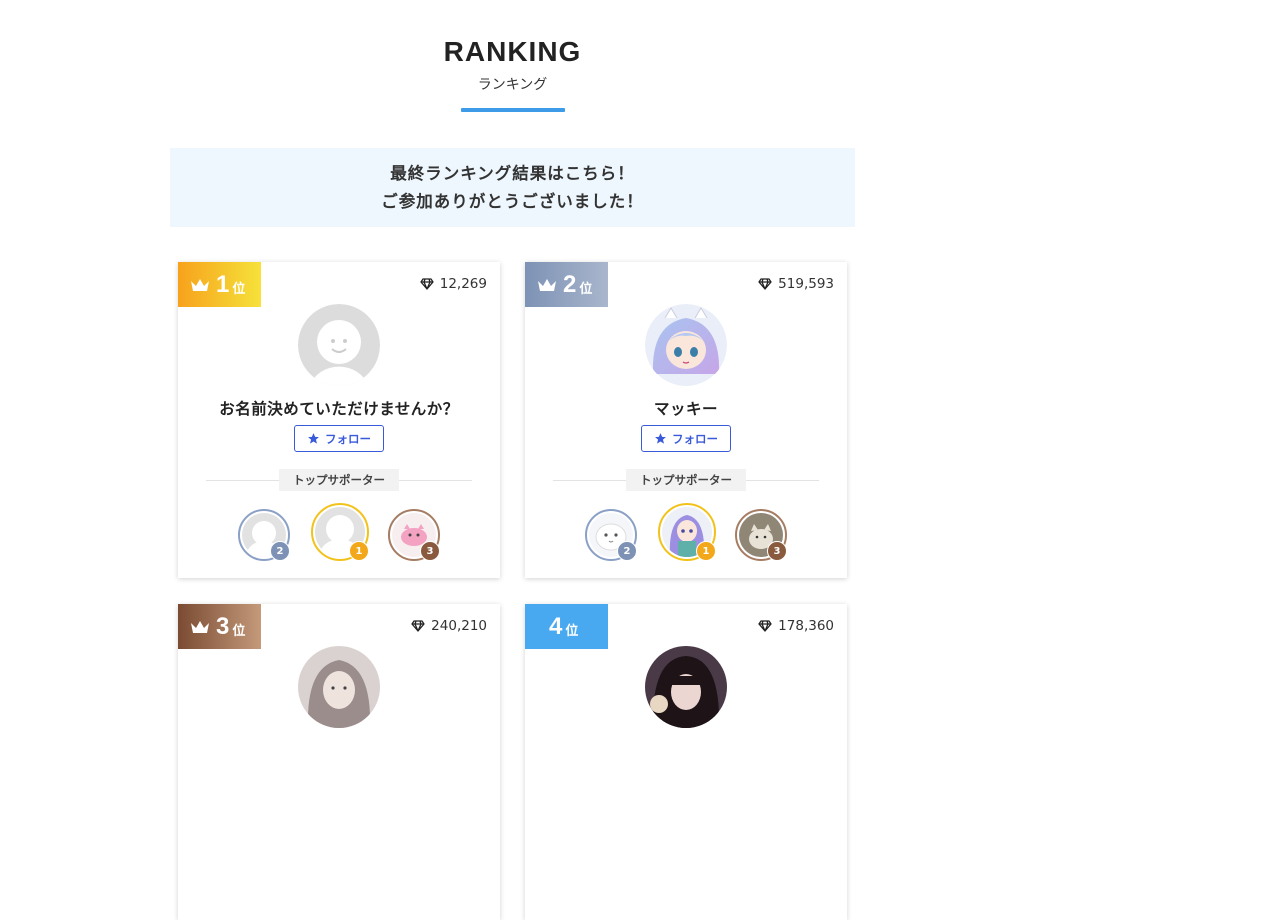  Describe the element at coordinates (512, 187) in the screenshot. I see `notice-banner: 最終ランキング結果はこちら！ ご参加ありがとうございました！` at that location.